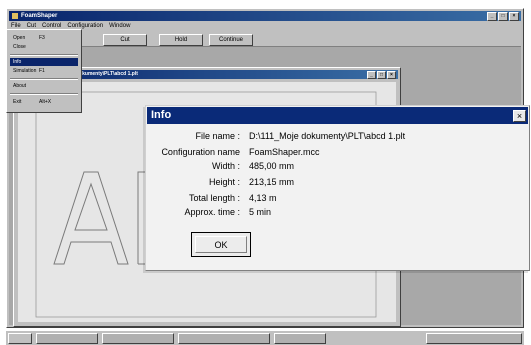  I want to click on drawing-minimize-button: _, so click(371, 75).